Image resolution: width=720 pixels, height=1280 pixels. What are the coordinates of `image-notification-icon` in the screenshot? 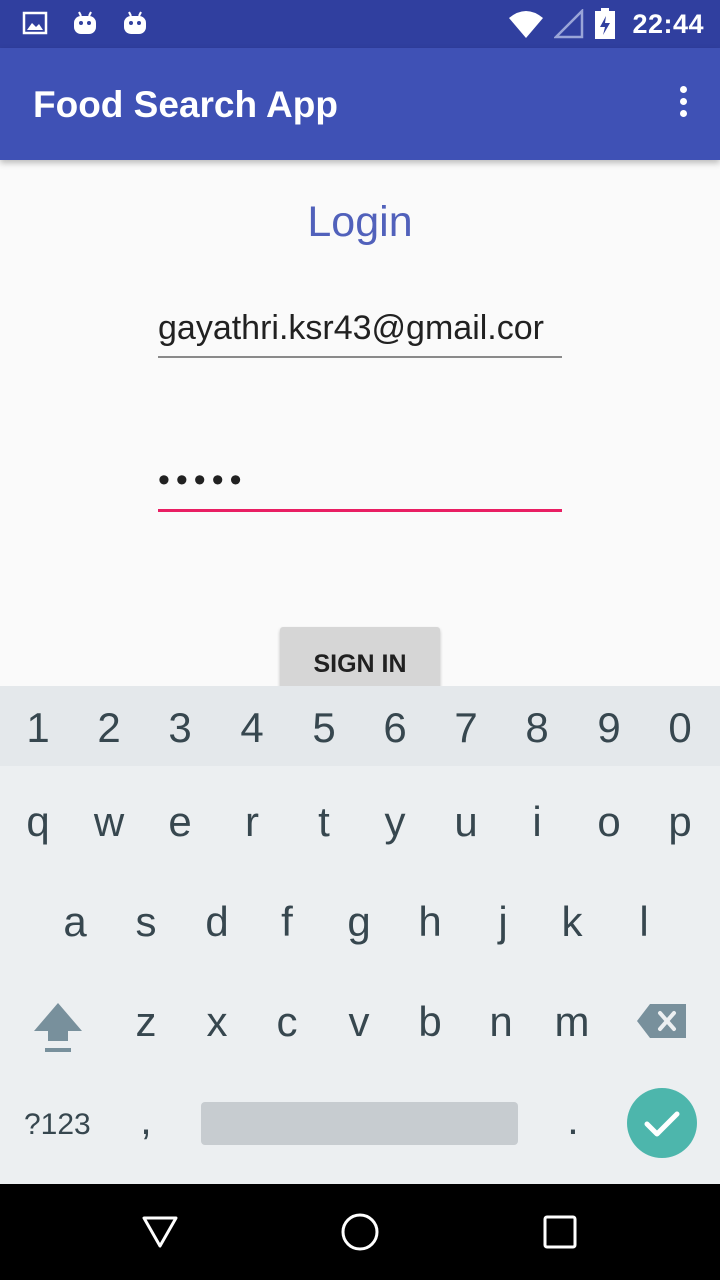 It's located at (35, 23).